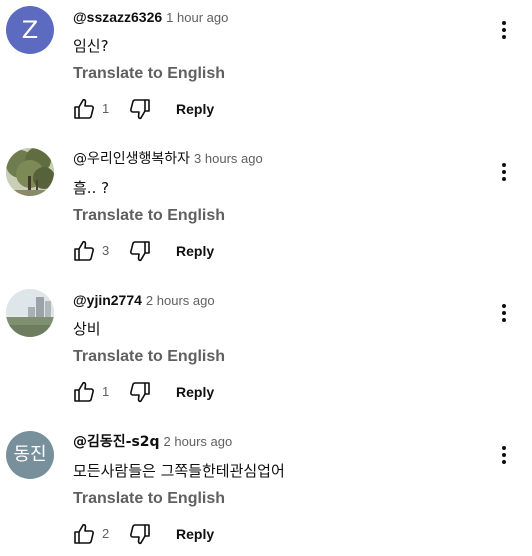 The height and width of the screenshot is (556, 532). What do you see at coordinates (91, 46) in the screenshot?
I see `comment-text: 임신?` at bounding box center [91, 46].